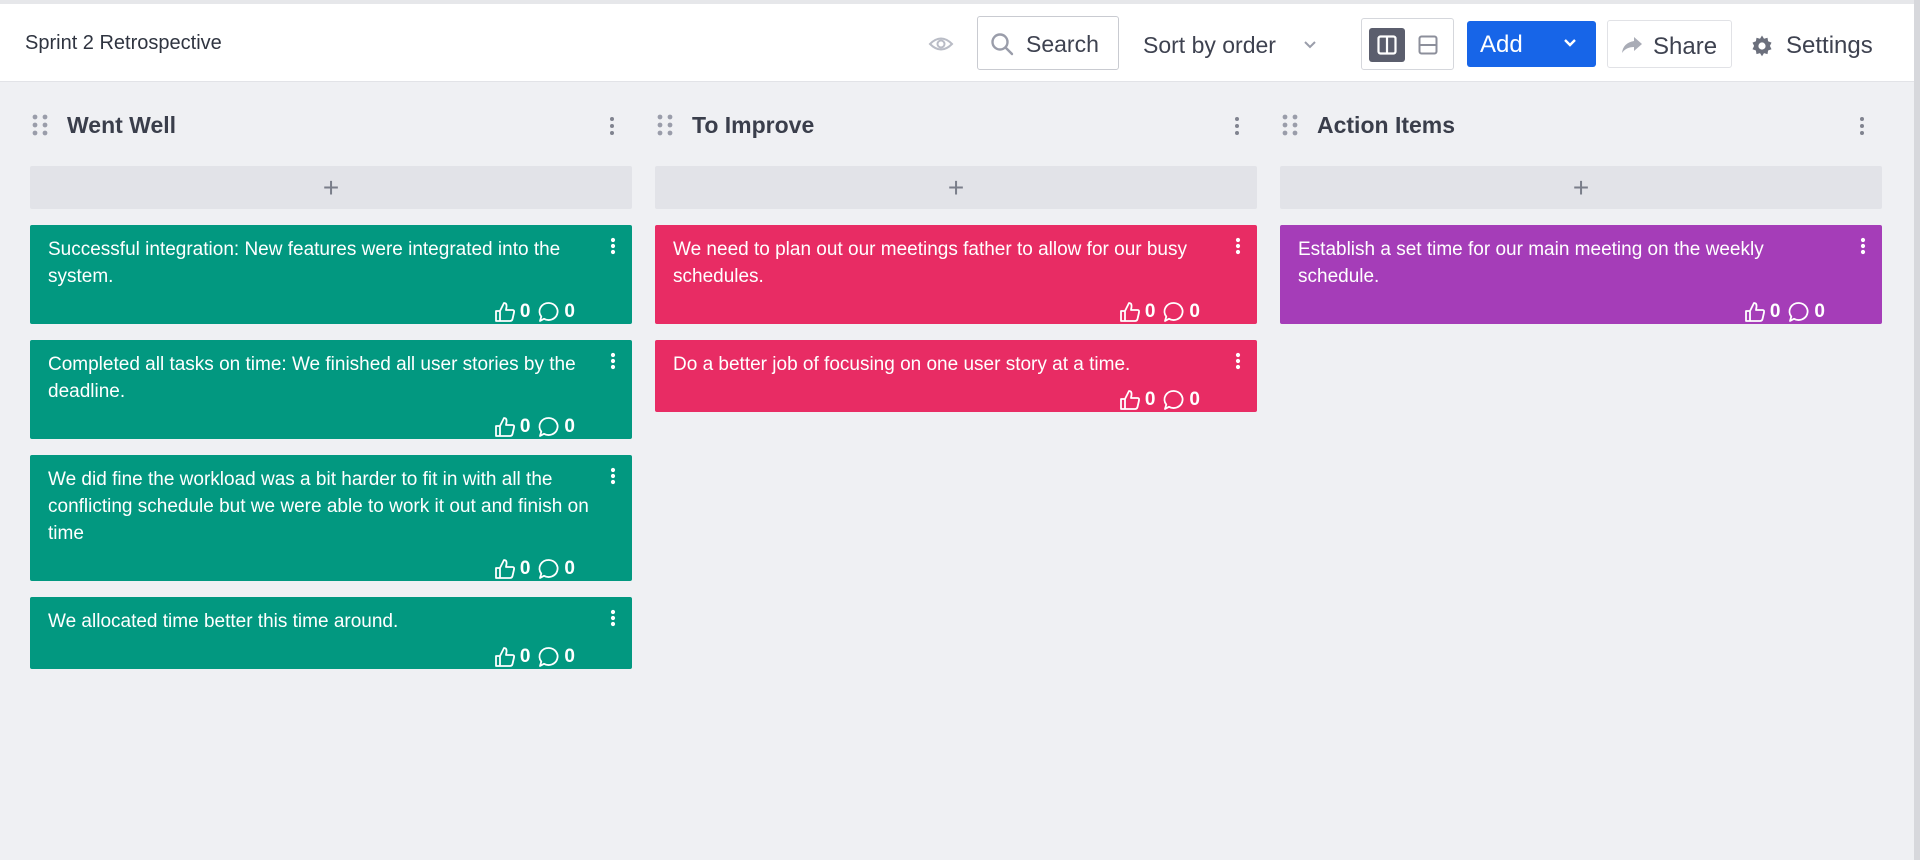  I want to click on rows-view-button, so click(1428, 47).